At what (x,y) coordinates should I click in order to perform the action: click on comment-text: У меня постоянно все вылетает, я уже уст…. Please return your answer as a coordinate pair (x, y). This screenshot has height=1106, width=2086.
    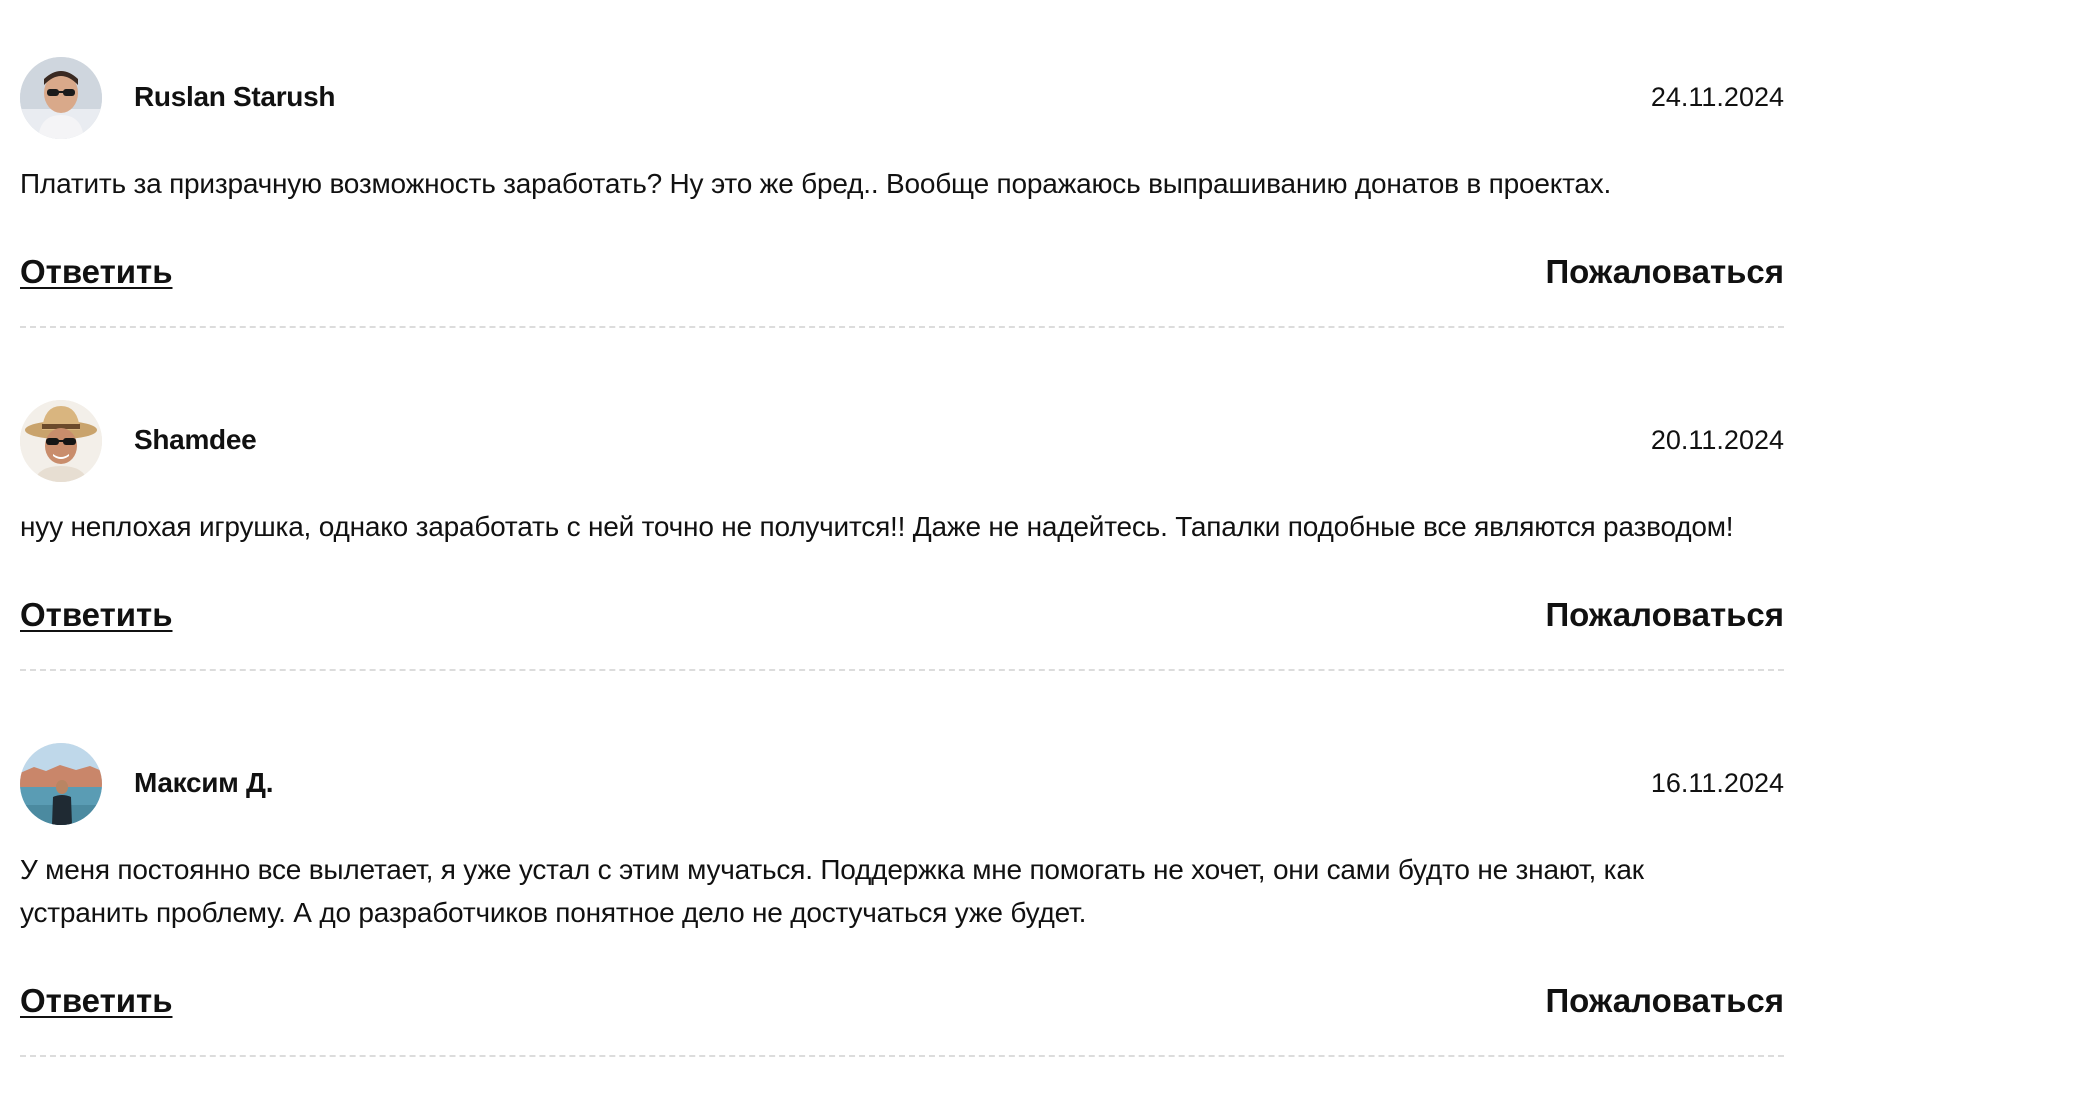
    Looking at the image, I should click on (832, 891).